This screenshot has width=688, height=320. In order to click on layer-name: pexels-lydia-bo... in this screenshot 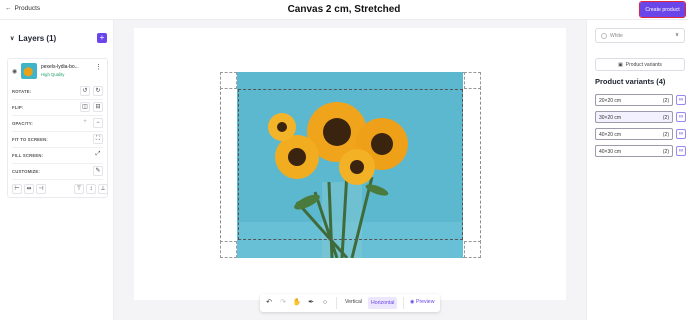, I will do `click(60, 67)`.